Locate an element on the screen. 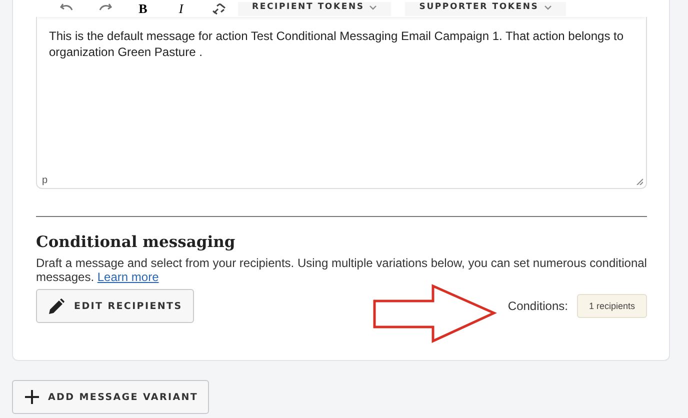 The height and width of the screenshot is (418, 688). resize-grip-icon is located at coordinates (639, 181).